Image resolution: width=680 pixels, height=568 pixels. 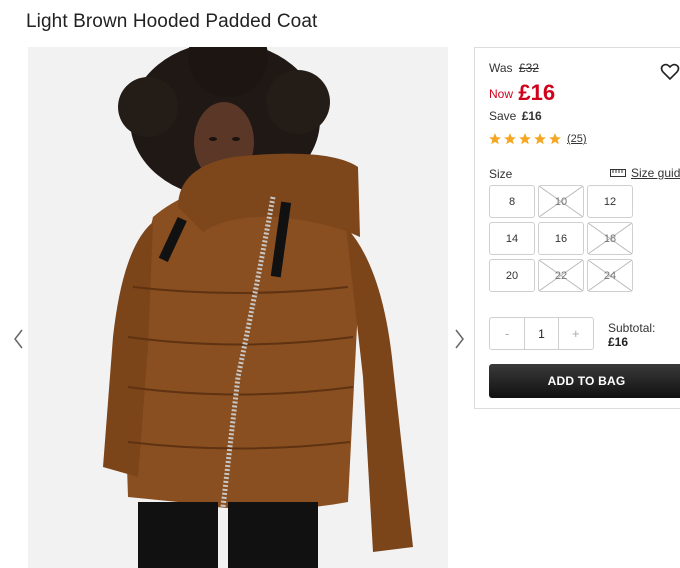 I want to click on quantity-stepper: - 1 +, so click(x=541, y=333).